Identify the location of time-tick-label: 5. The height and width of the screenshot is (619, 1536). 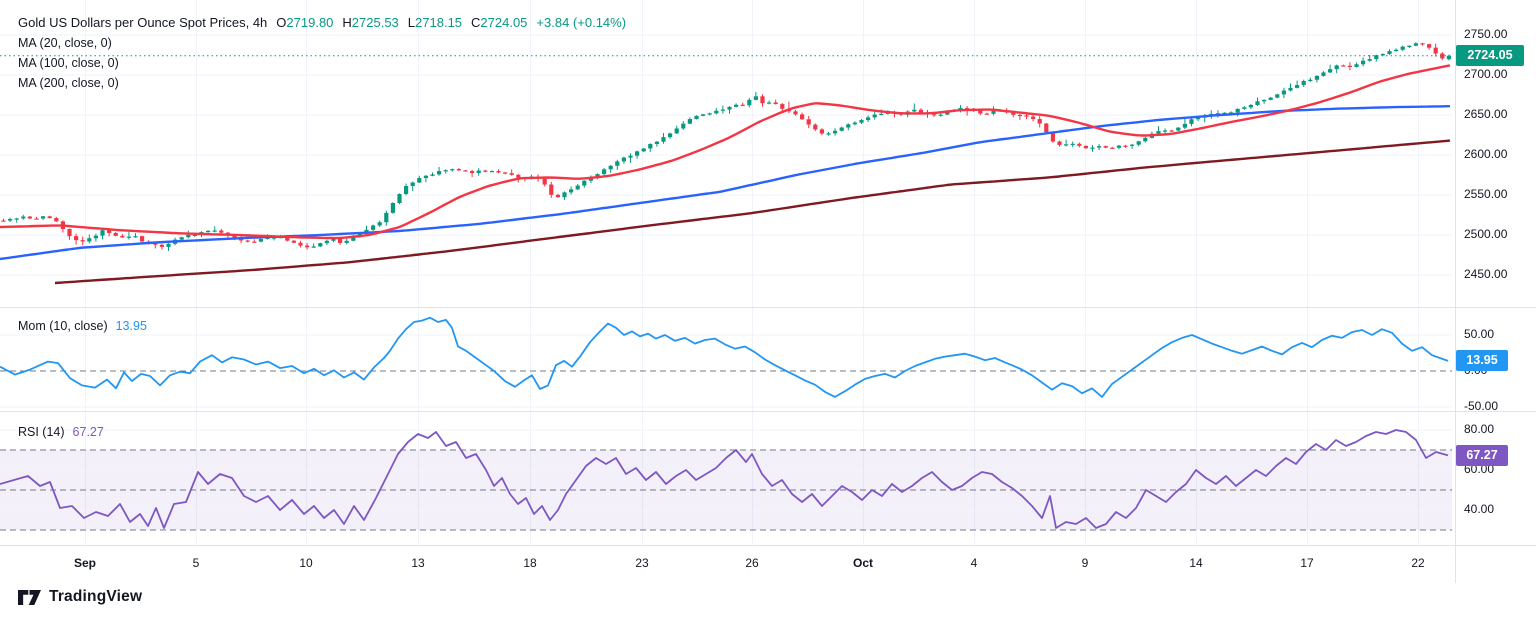
(196, 563).